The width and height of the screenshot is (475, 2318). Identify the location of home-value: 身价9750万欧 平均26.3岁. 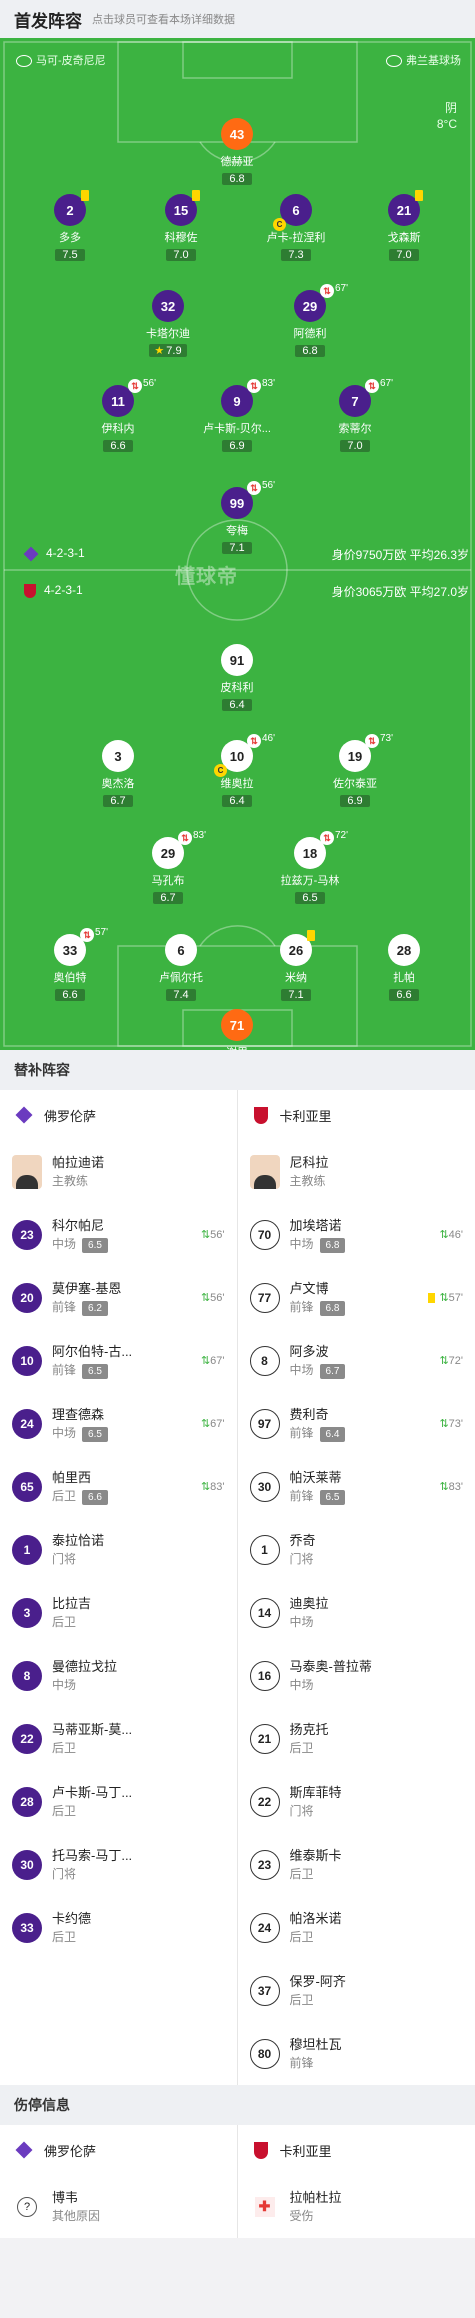
(400, 555).